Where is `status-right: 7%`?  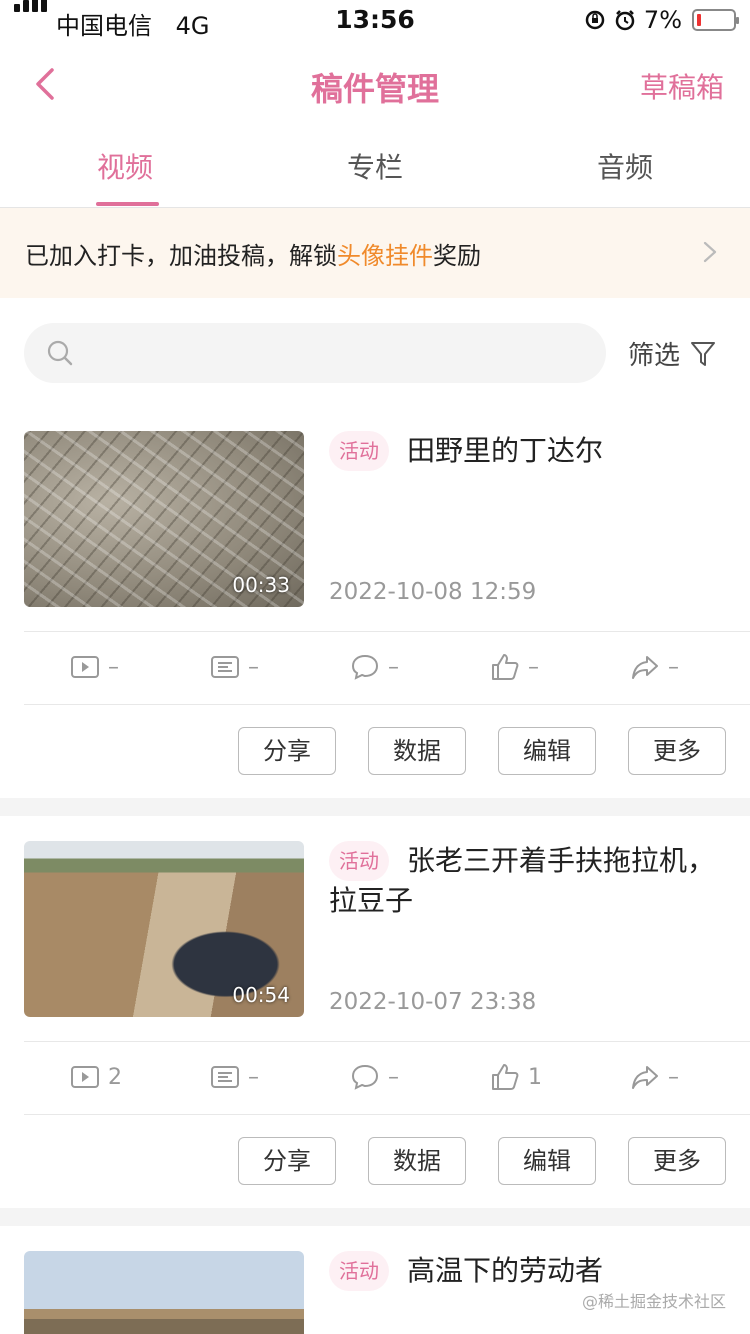
status-right: 7% is located at coordinates (661, 20).